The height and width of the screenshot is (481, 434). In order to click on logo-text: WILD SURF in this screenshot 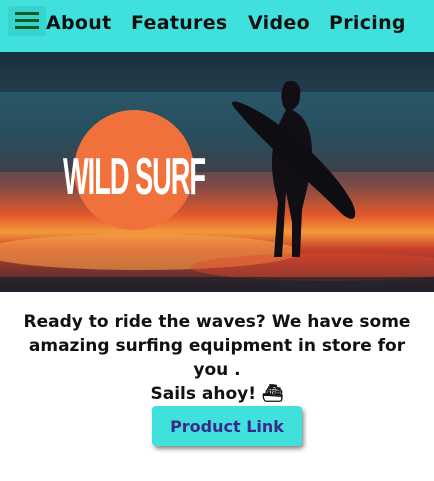, I will do `click(134, 177)`.